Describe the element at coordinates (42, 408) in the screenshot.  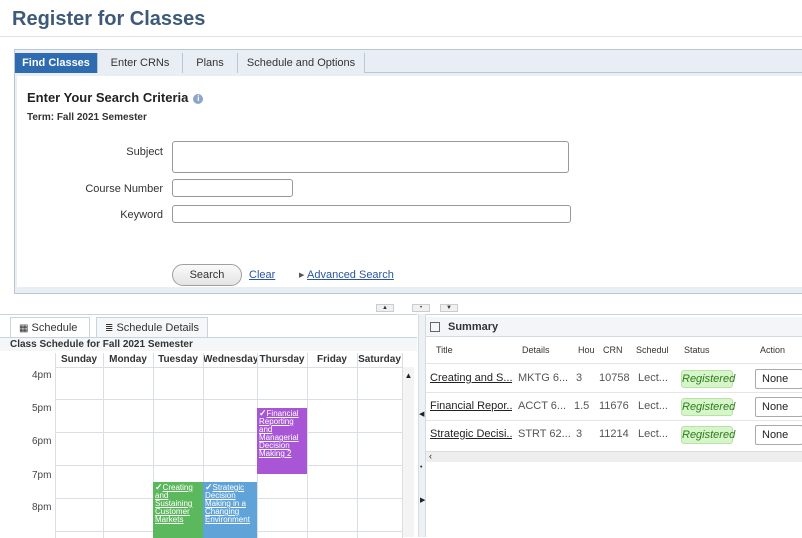
I see `hour-label: 5pm` at that location.